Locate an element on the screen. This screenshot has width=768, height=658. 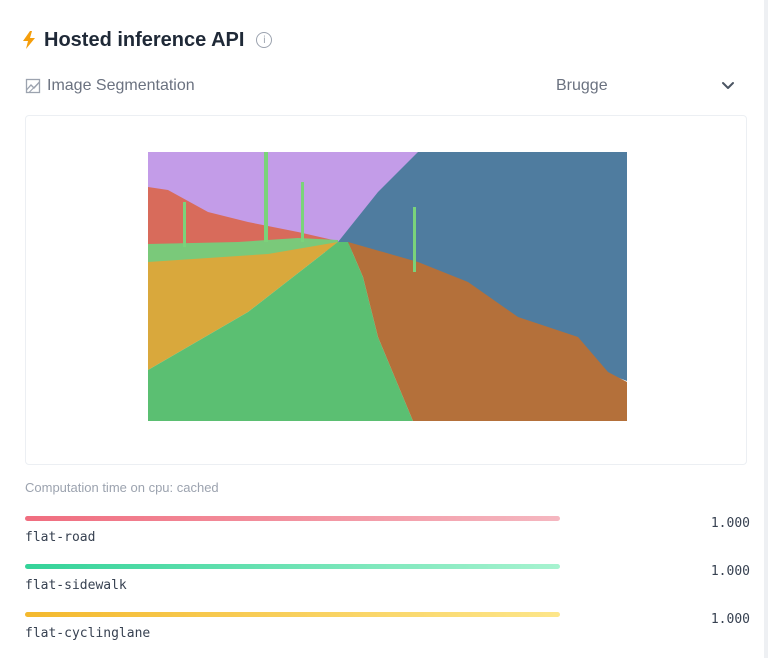
task-row: Image Segmentation Brugge is located at coordinates (380, 86).